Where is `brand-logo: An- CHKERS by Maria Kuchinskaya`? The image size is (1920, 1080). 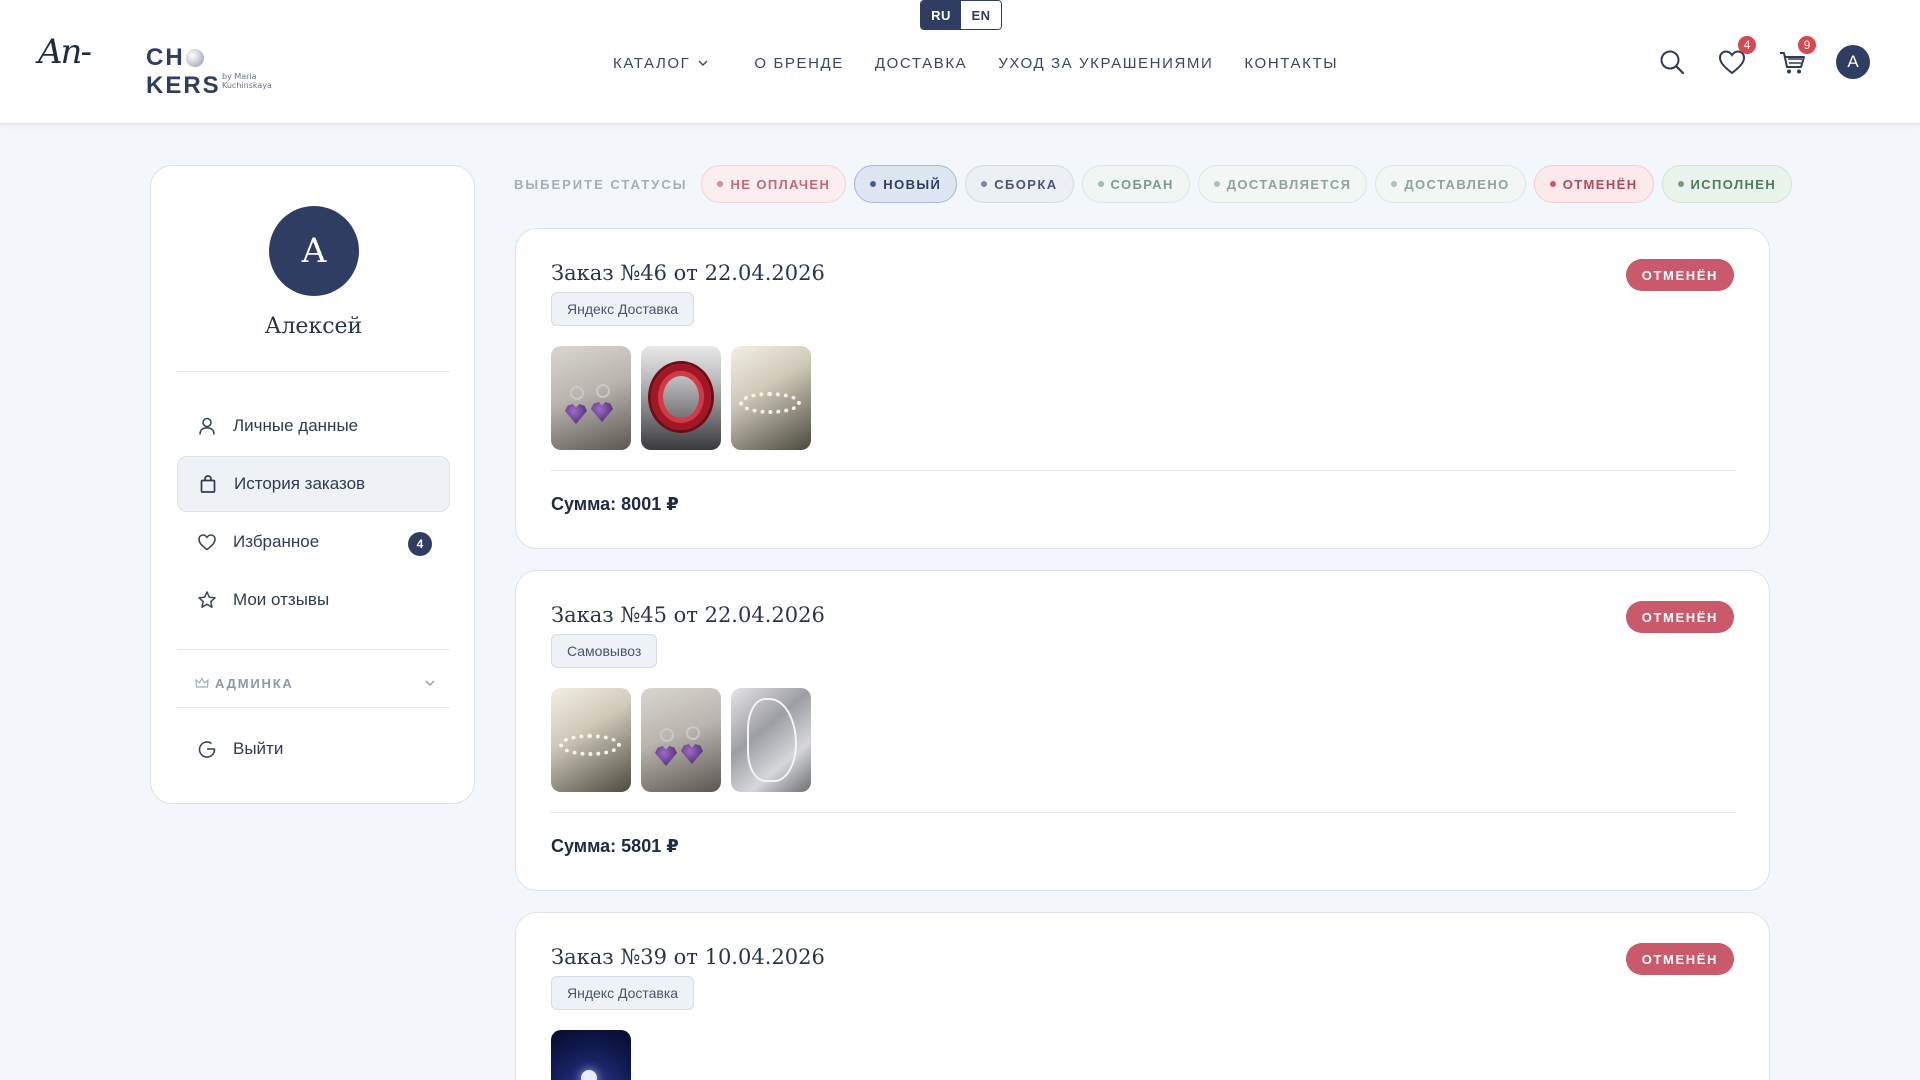
brand-logo: An- CHKERS by Maria Kuchinskaya is located at coordinates (158, 63).